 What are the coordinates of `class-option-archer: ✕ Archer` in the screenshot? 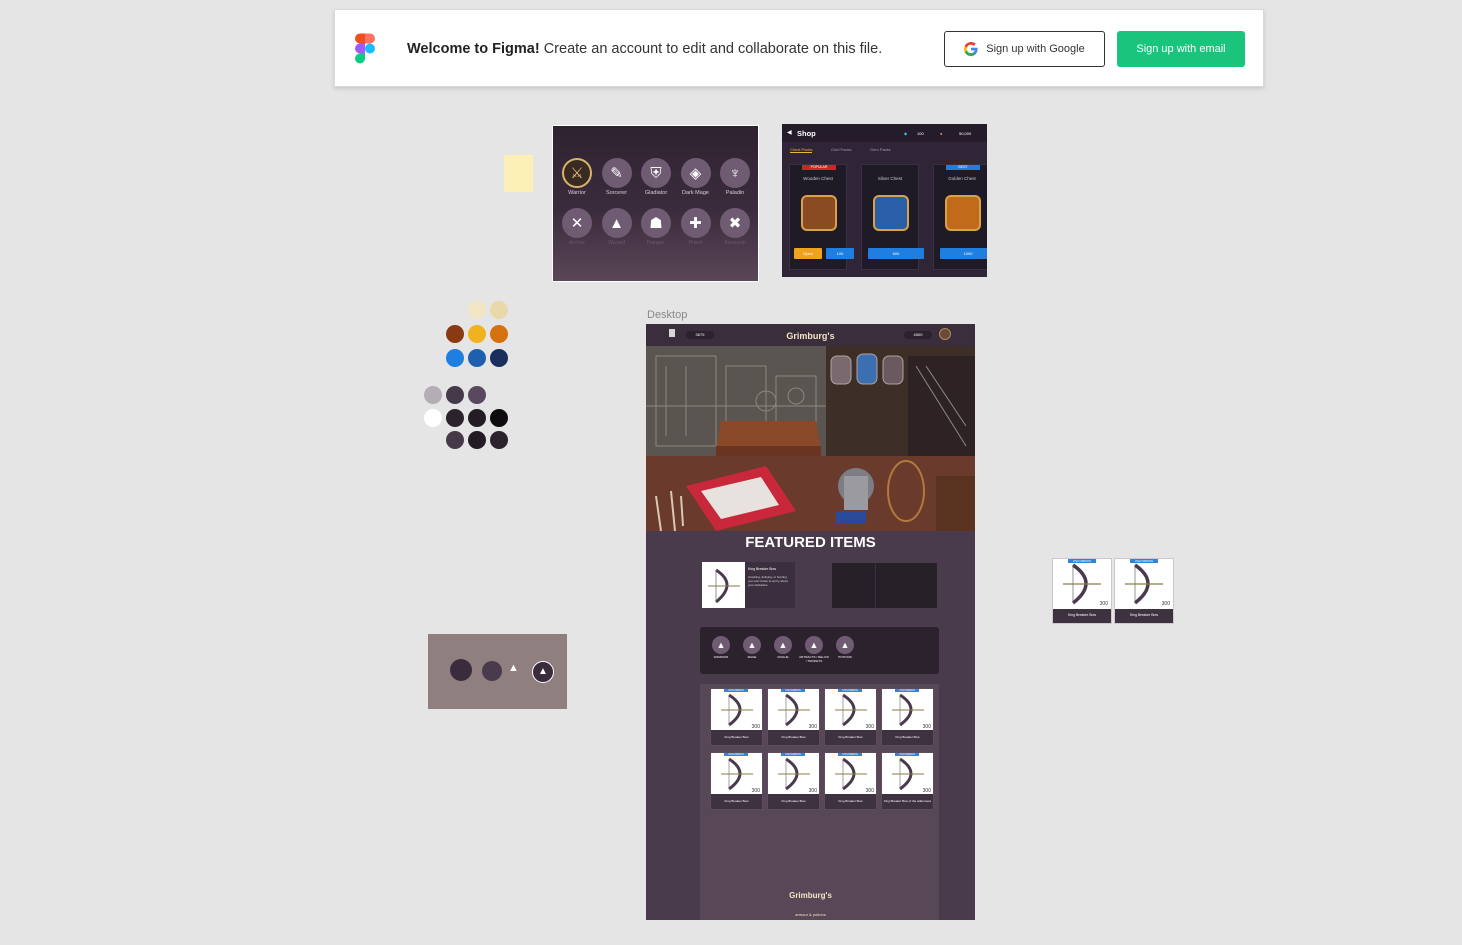 It's located at (577, 227).